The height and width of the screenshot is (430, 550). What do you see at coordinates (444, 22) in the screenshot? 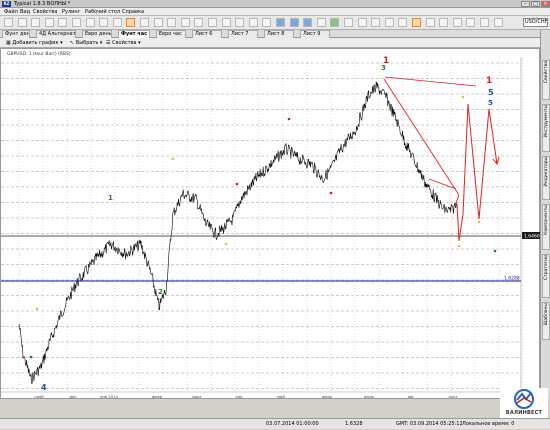
I see `toolbar-d1-button` at bounding box center [444, 22].